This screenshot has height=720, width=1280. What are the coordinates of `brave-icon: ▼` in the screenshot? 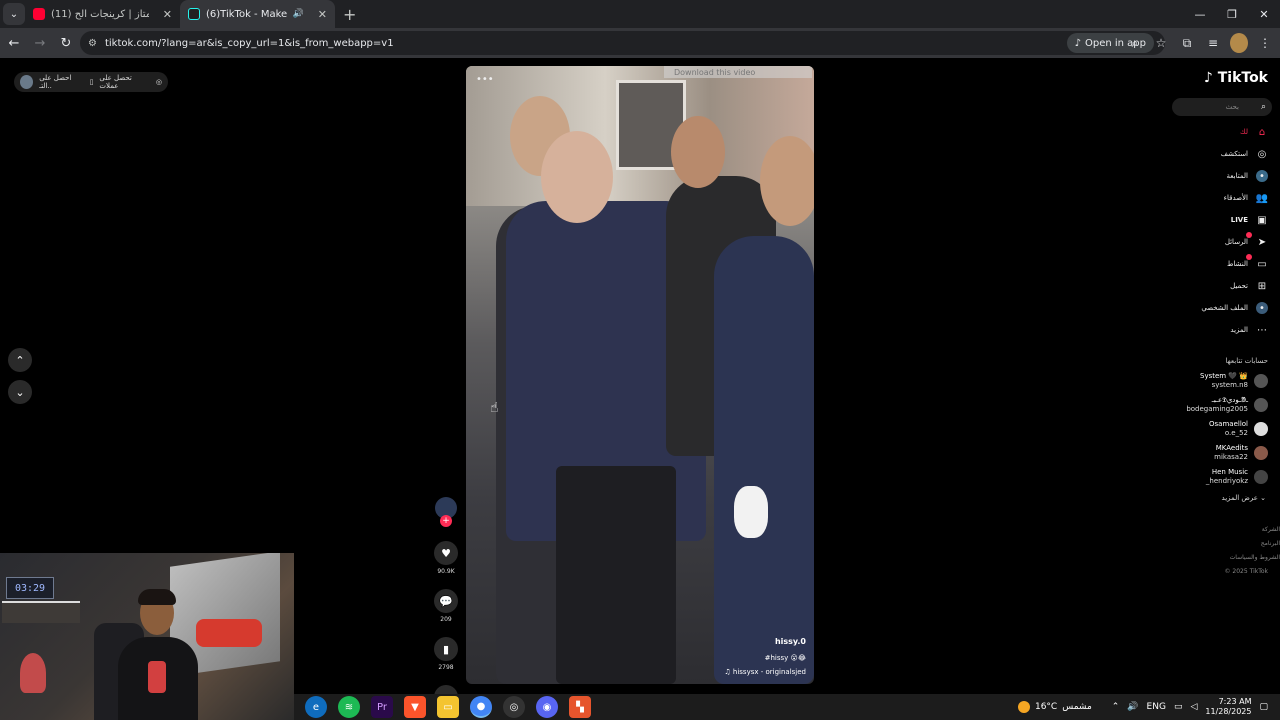 It's located at (415, 707).